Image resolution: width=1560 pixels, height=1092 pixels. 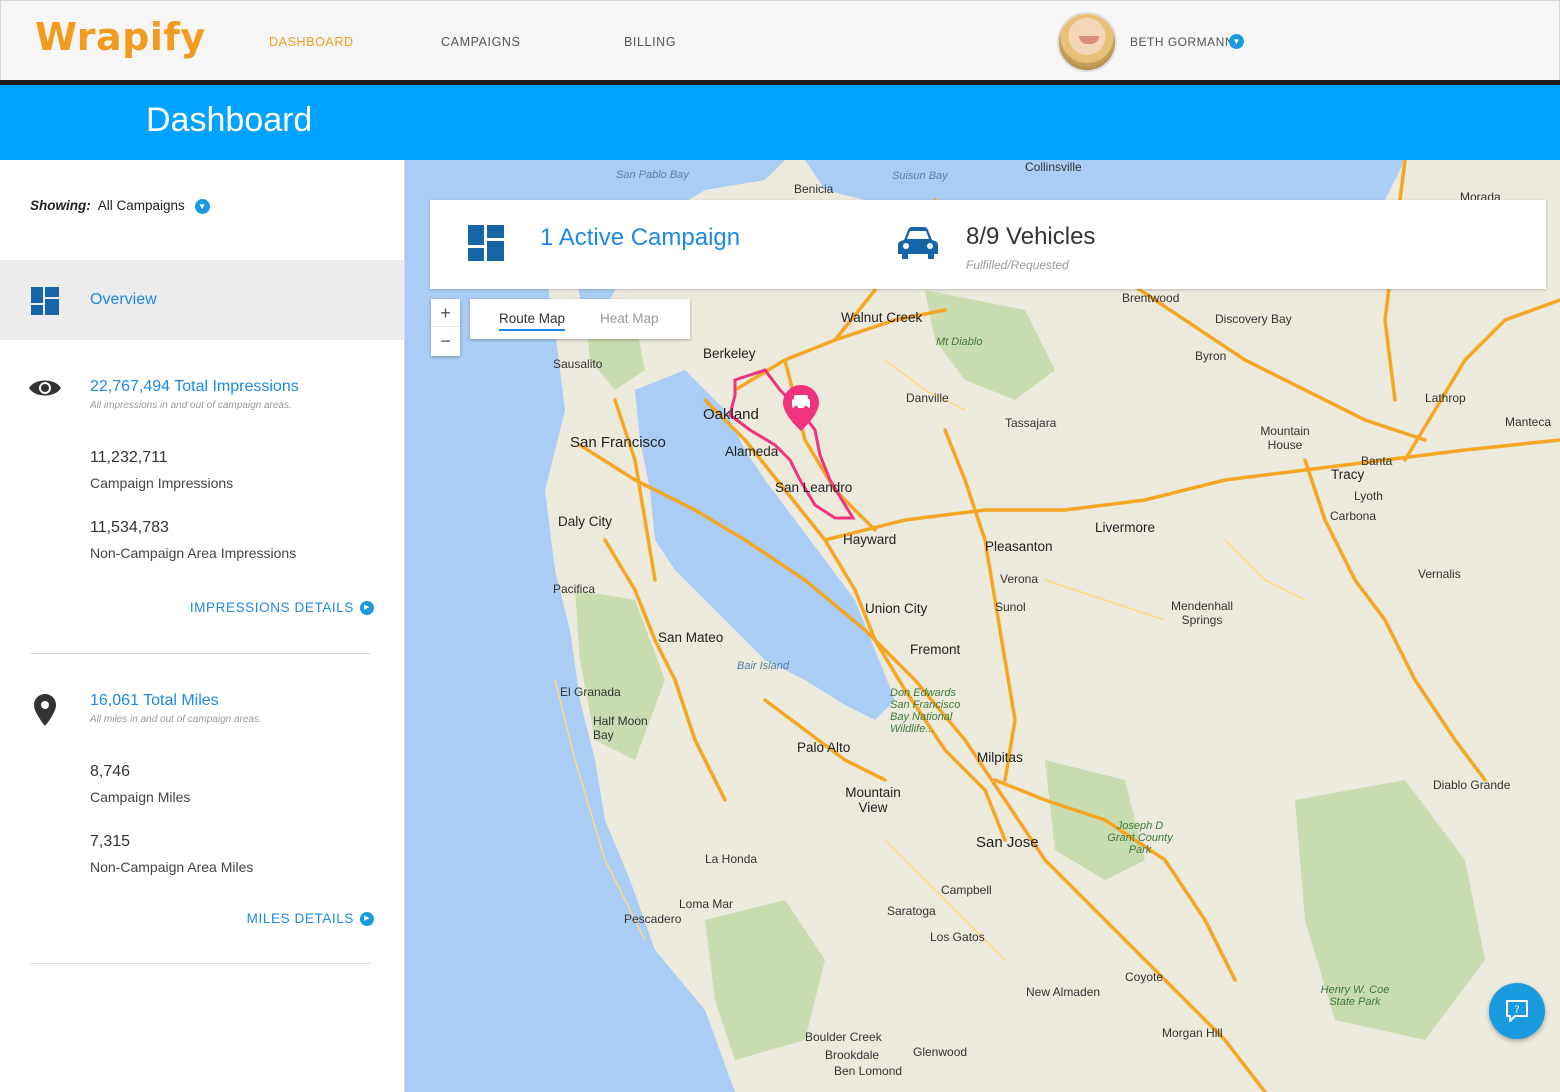 I want to click on zoom-in-button: +, so click(x=445, y=313).